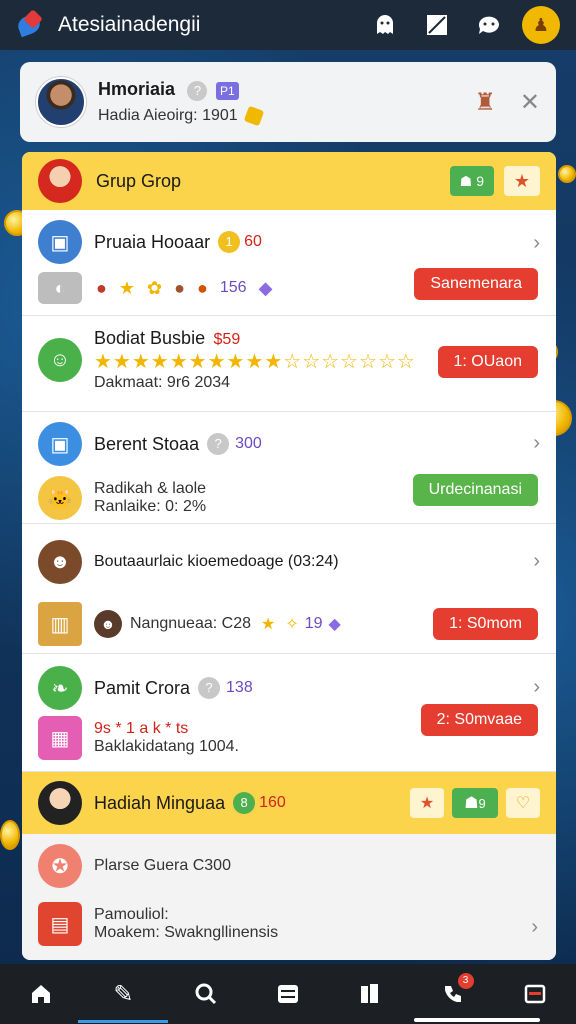 The height and width of the screenshot is (1024, 576). What do you see at coordinates (30, 24) in the screenshot?
I see `app-logo-icon` at bounding box center [30, 24].